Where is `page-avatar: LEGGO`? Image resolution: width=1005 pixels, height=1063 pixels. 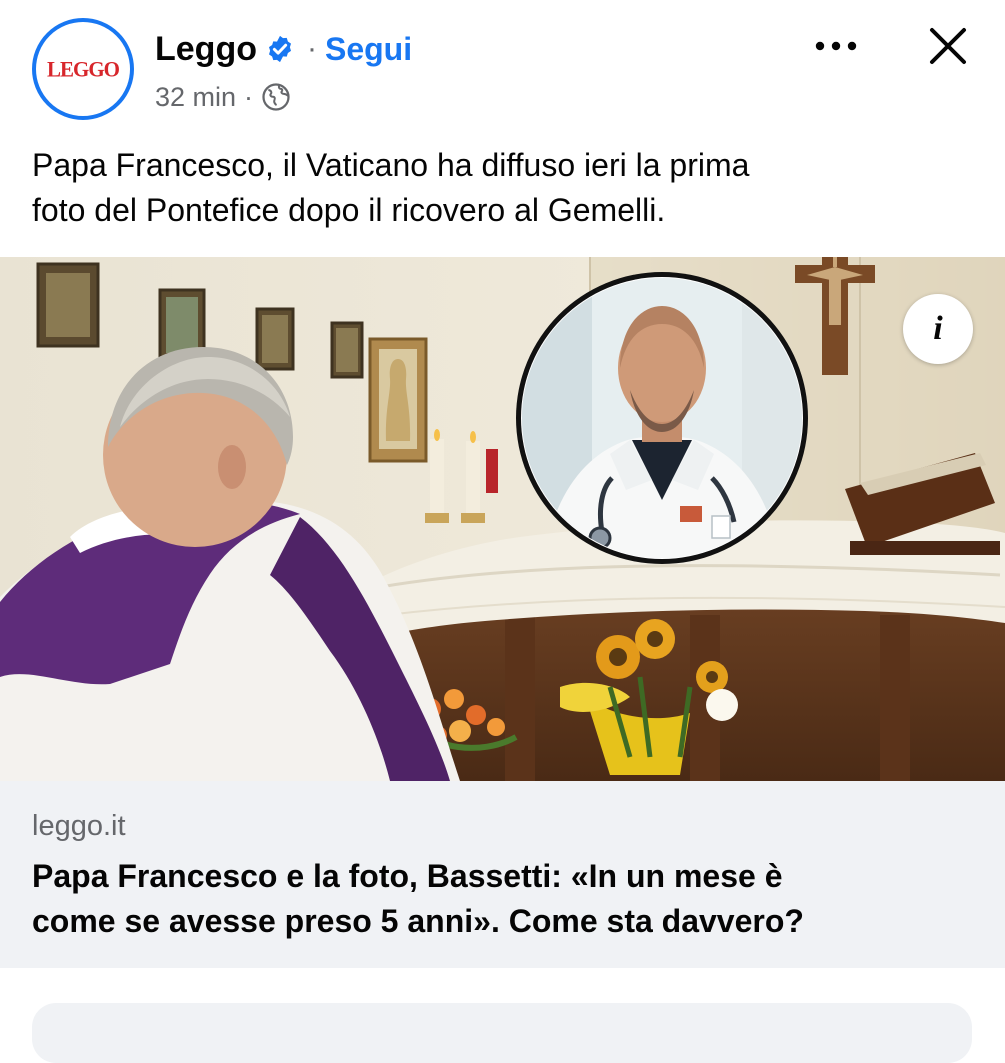
page-avatar: LEGGO is located at coordinates (83, 69).